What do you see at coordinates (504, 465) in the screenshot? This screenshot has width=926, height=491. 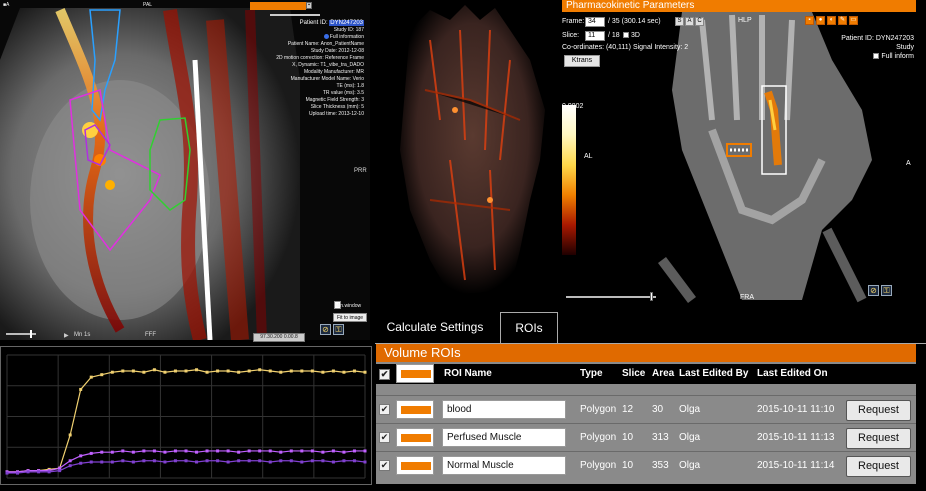 I see `roi-name-field: Normal Muscle` at bounding box center [504, 465].